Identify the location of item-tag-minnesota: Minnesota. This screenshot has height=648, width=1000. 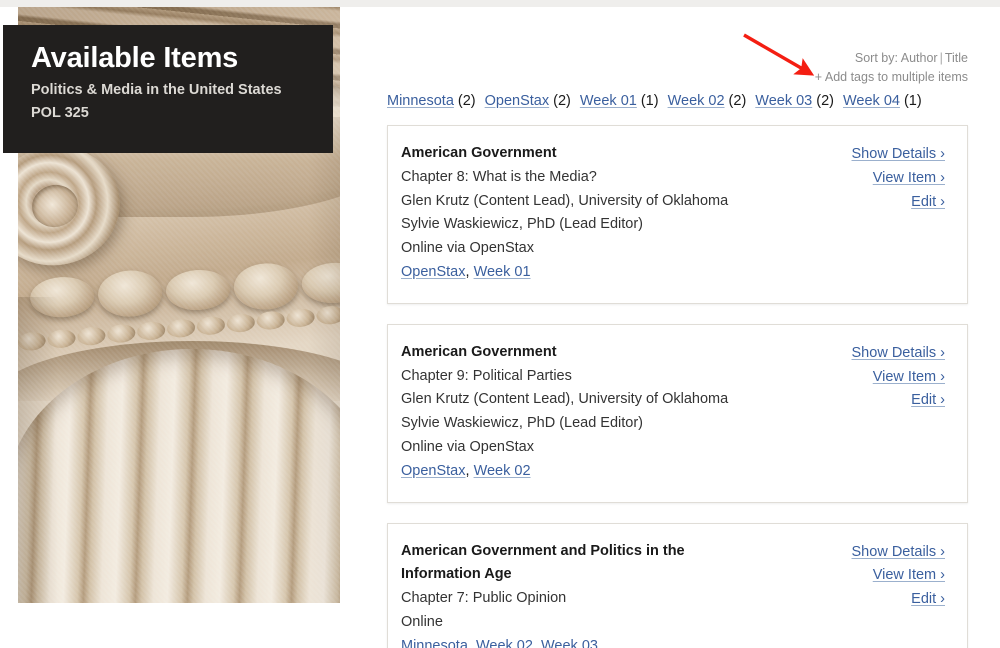
(434, 643).